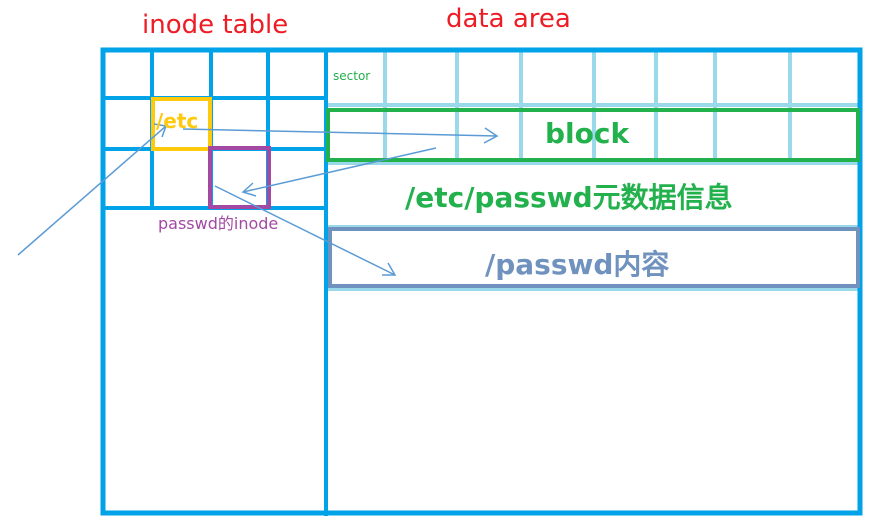  Describe the element at coordinates (569, 197) in the screenshot. I see `metadata-label: /etc/passwd元数据信息` at that location.